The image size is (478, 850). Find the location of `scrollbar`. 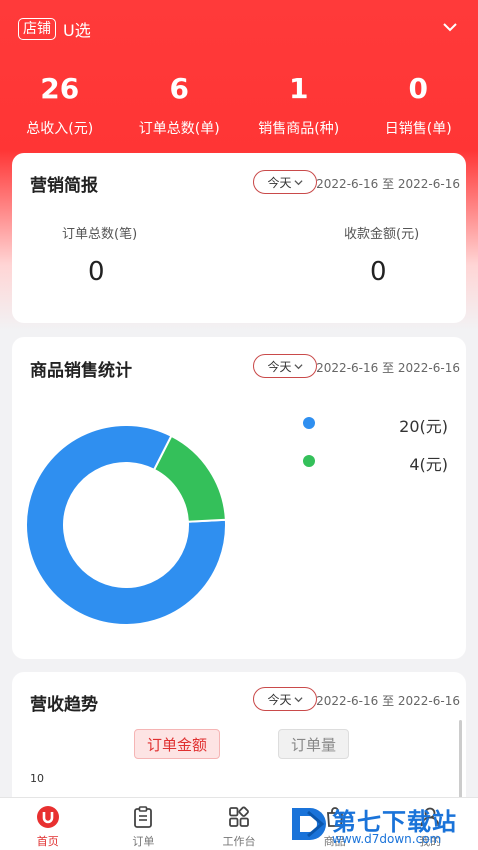

scrollbar is located at coordinates (460, 760).